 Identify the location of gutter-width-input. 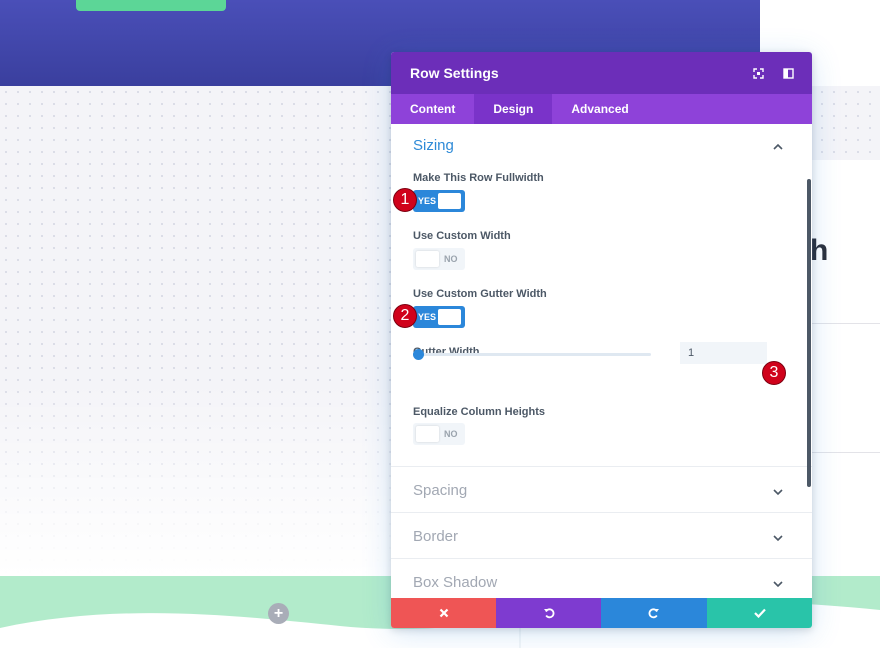
(723, 353).